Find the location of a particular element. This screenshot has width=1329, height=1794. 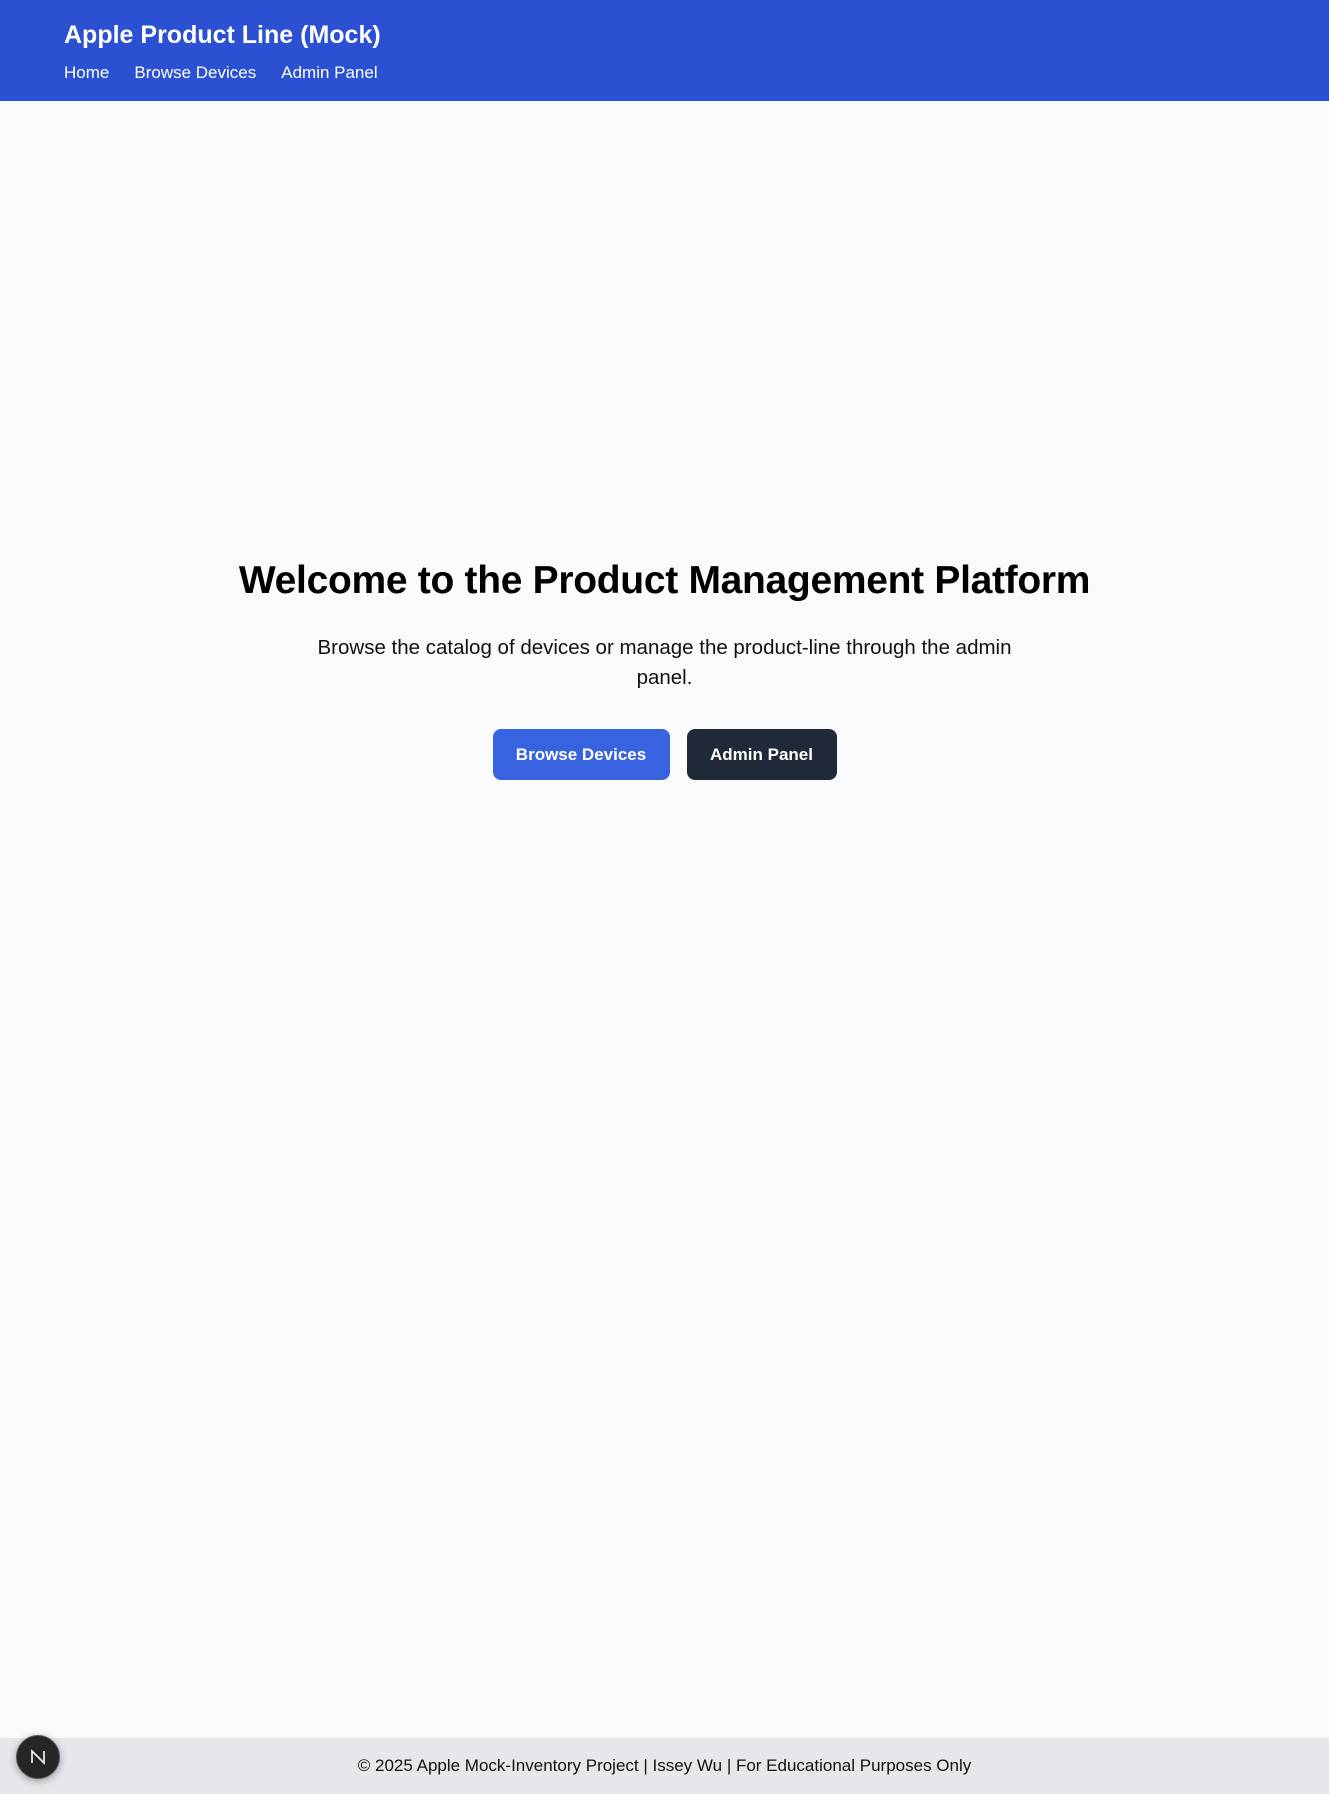

nav-link-admin-panel: Admin Panel is located at coordinates (329, 73).